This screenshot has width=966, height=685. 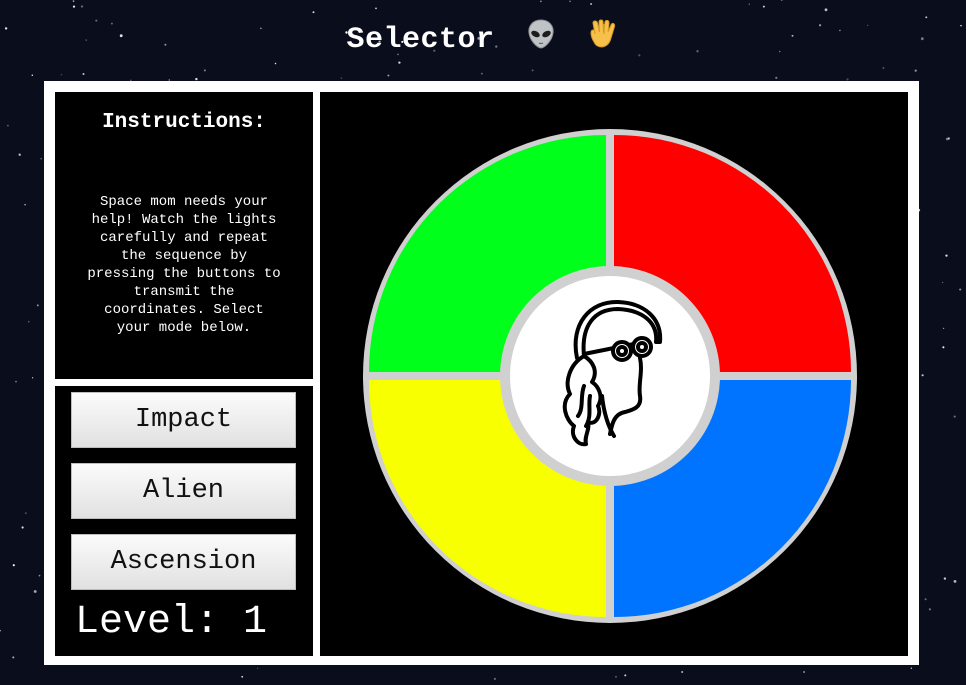 What do you see at coordinates (541, 39) in the screenshot?
I see `alien-icon` at bounding box center [541, 39].